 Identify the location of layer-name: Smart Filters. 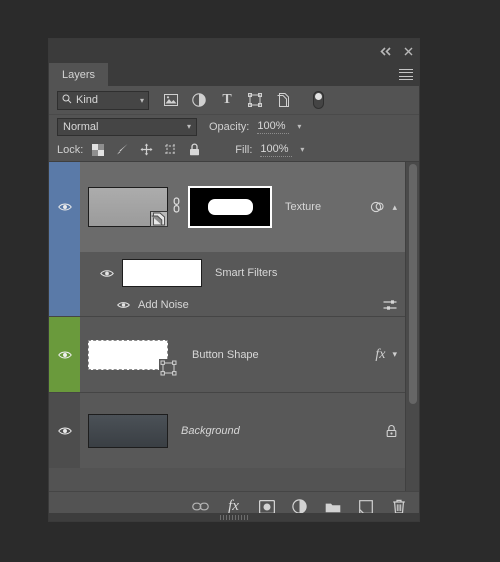
(246, 273).